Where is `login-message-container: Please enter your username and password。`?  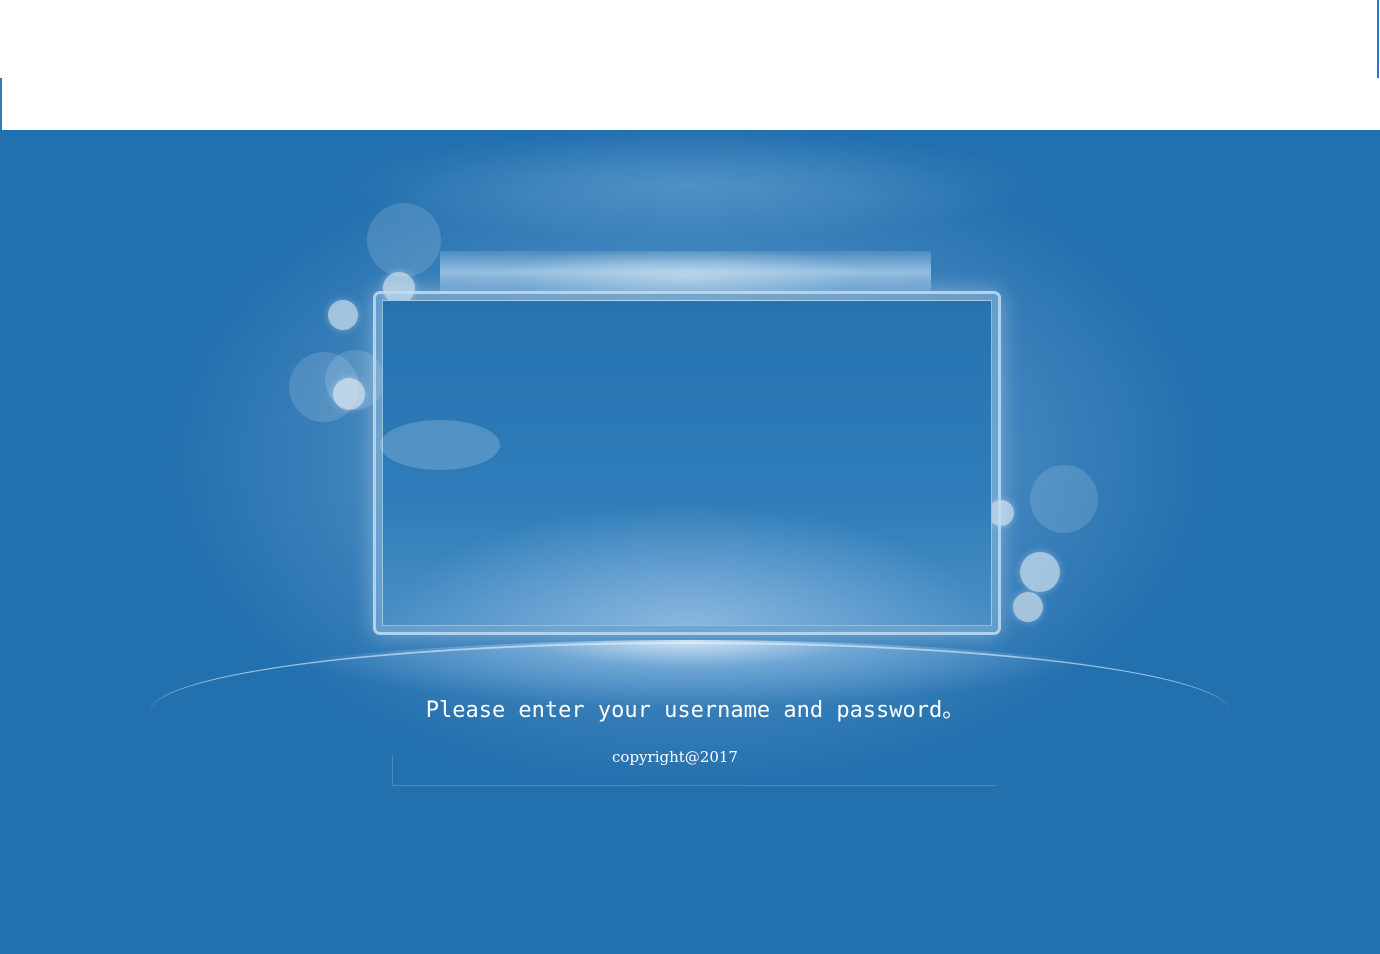
login-message-container: Please enter your username and password。 is located at coordinates (690, 708).